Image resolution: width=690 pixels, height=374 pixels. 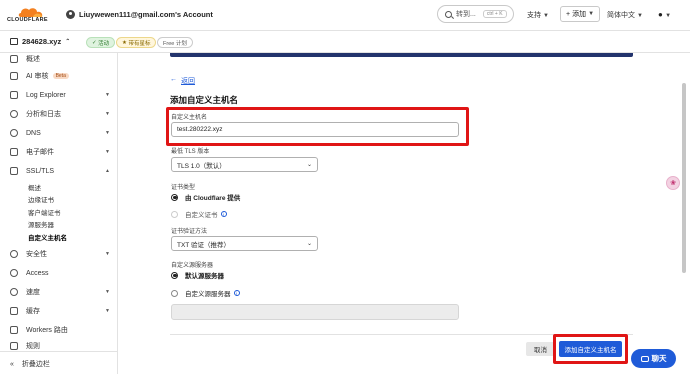 What do you see at coordinates (59, 351) in the screenshot?
I see `sidebar-divider` at bounding box center [59, 351].